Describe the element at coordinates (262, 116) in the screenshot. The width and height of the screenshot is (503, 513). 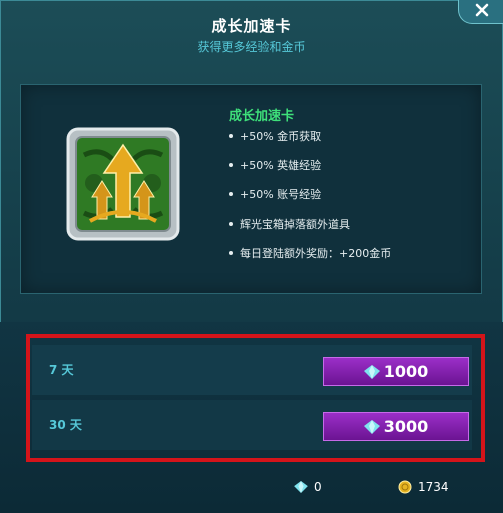
I see `card-name: 成长加速卡` at that location.